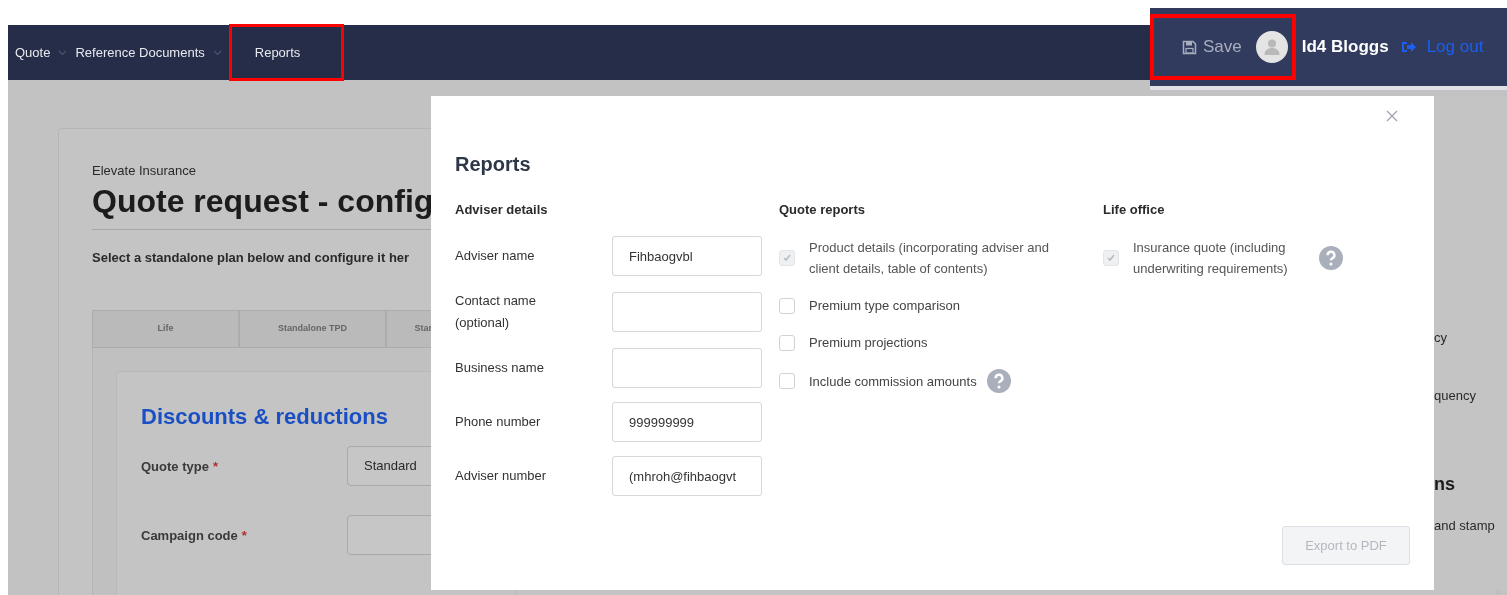 The width and height of the screenshot is (1507, 595). I want to click on page-title: Quote request - config, so click(263, 201).